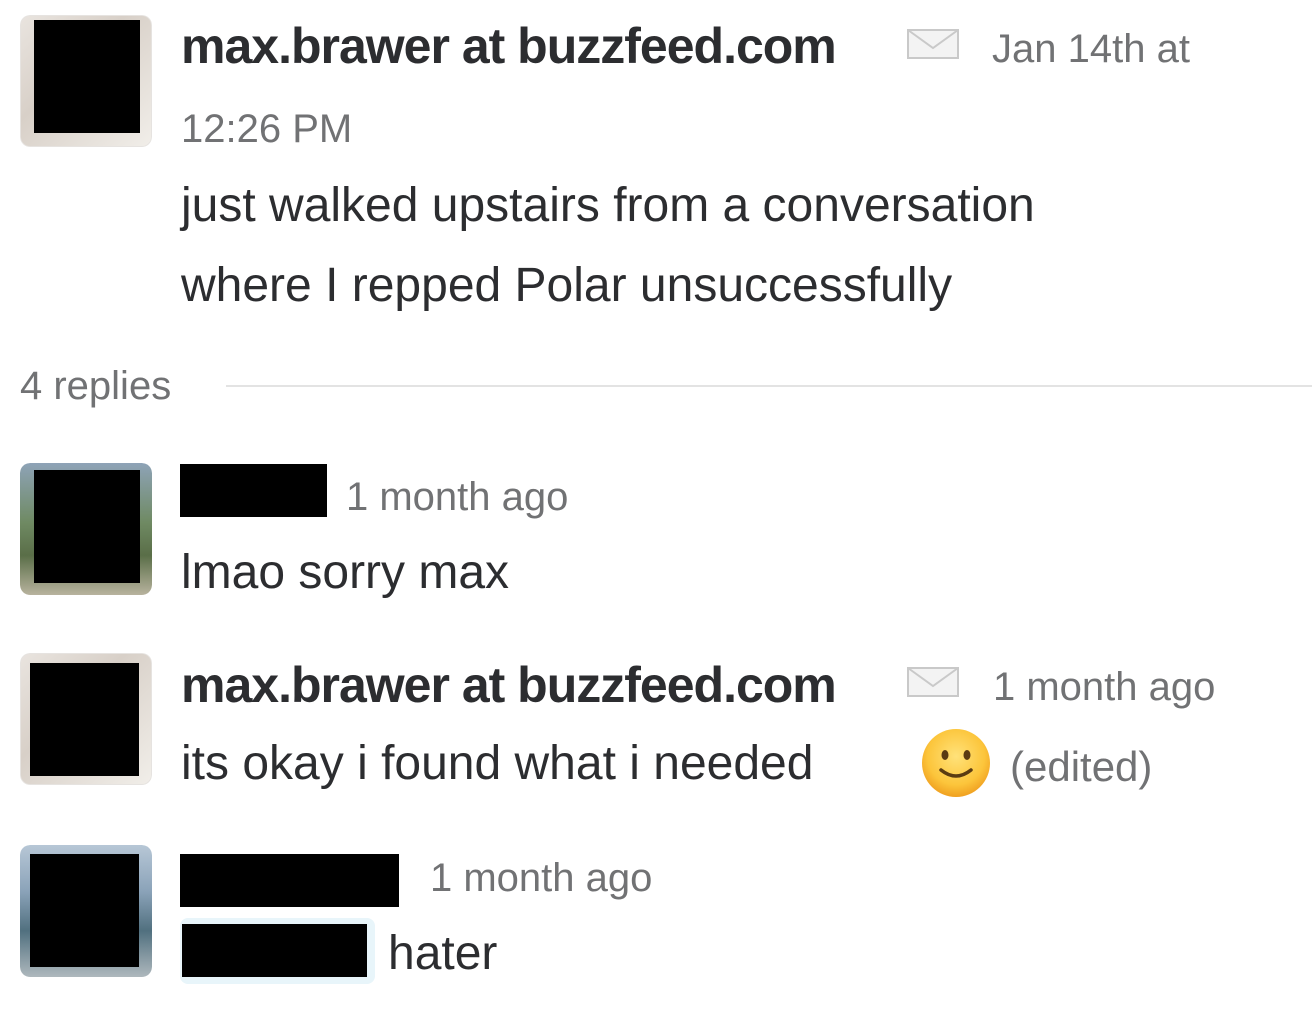 The width and height of the screenshot is (1312, 1012). I want to click on message-text-reply-2: its okay i found what i needed, so click(497, 763).